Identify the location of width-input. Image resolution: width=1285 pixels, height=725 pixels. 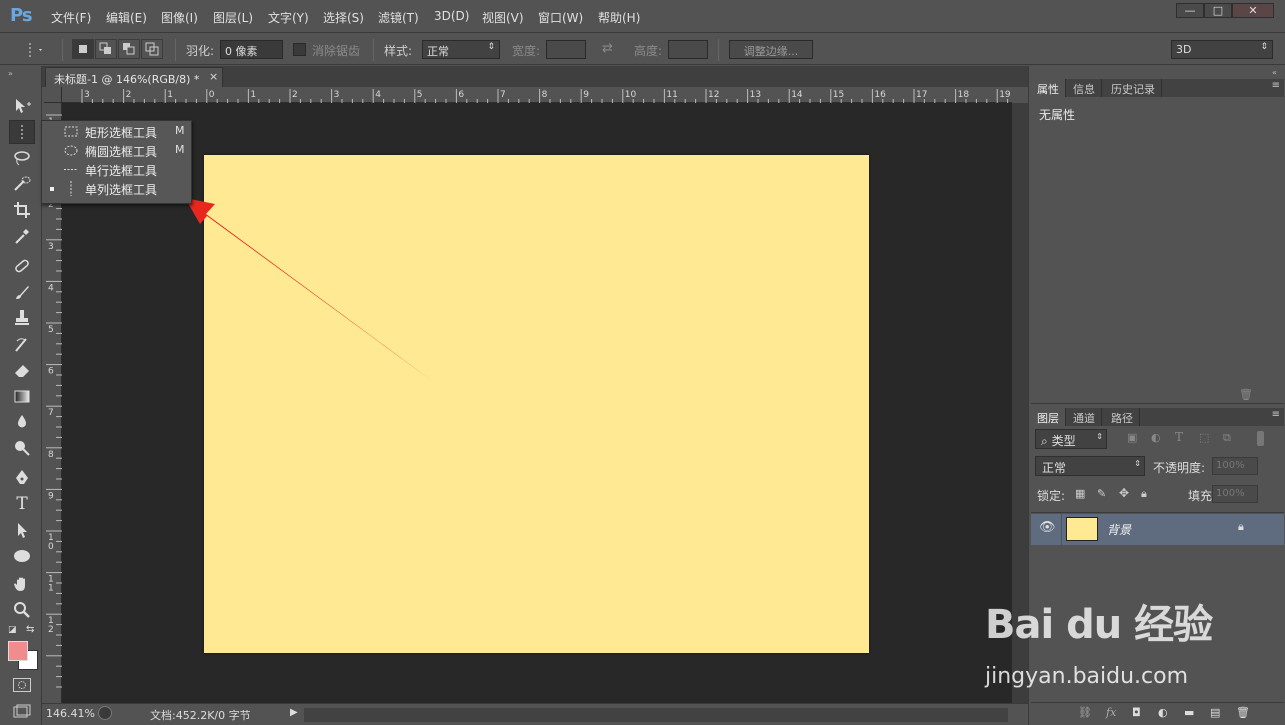
(566, 49).